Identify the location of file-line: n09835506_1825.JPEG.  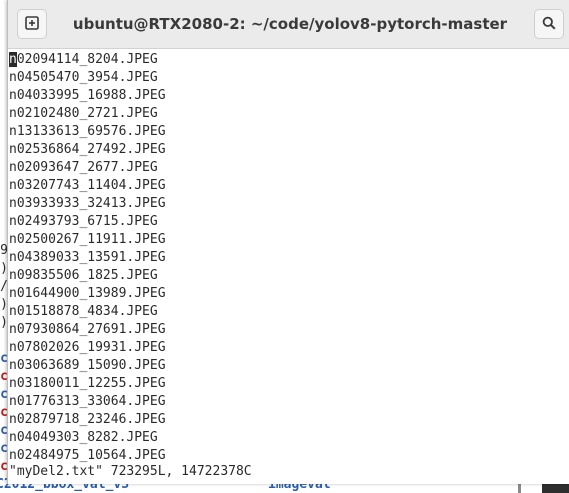
(83, 275).